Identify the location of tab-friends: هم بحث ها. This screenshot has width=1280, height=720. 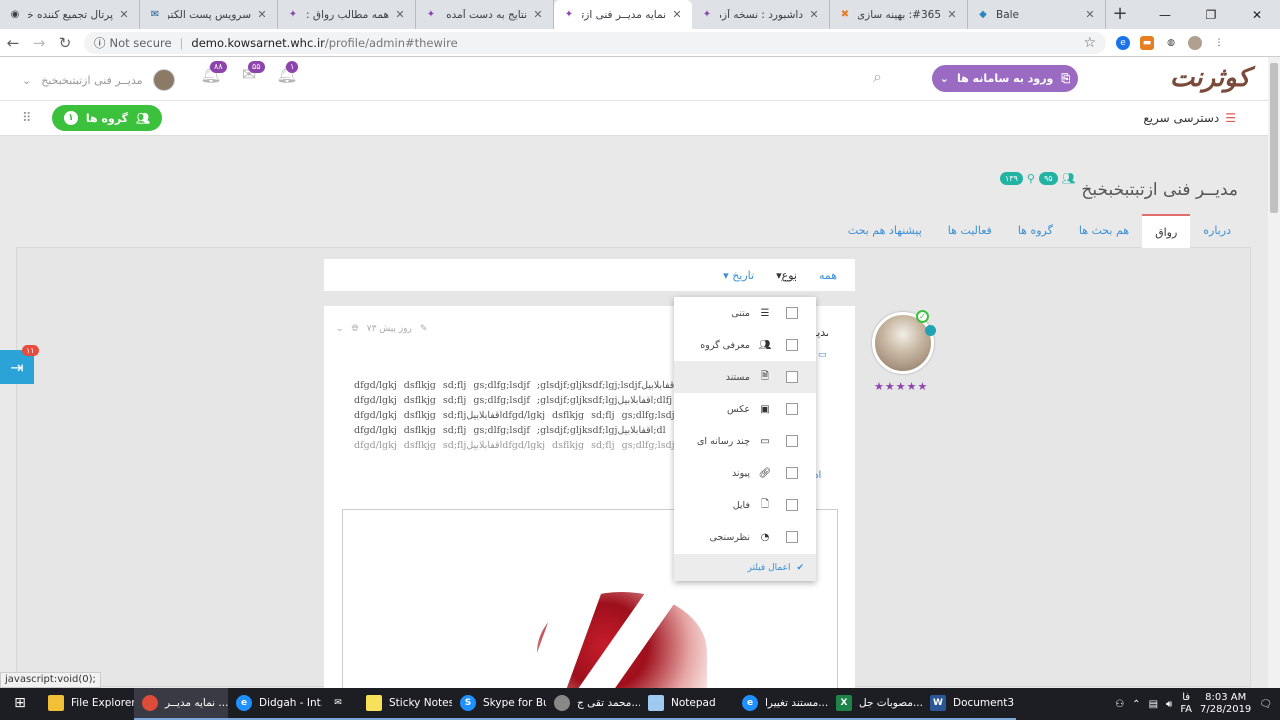
(1104, 231).